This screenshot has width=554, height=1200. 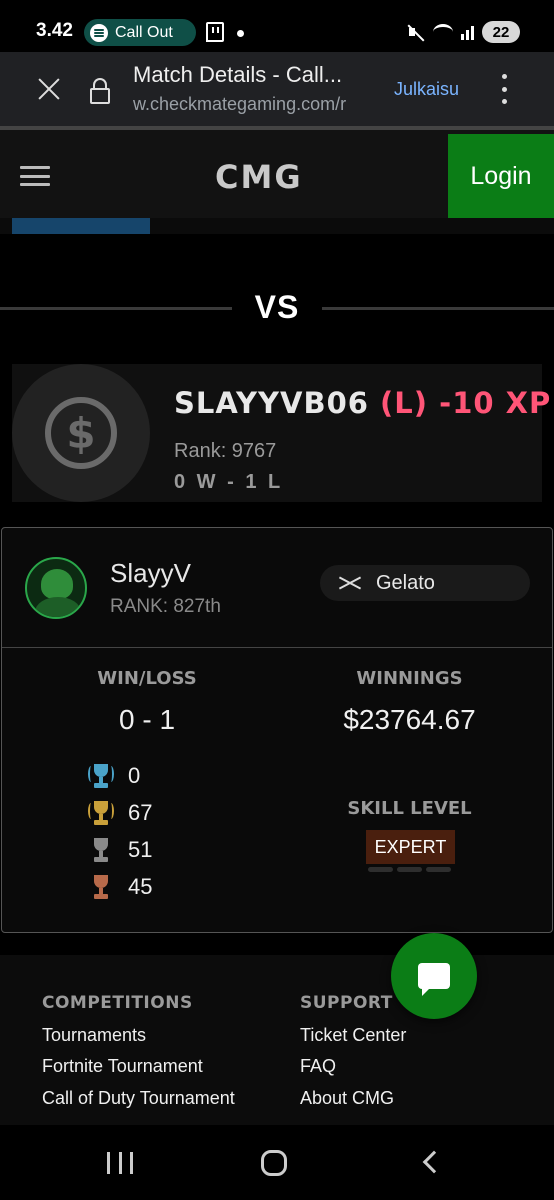 What do you see at coordinates (353, 1035) in the screenshot?
I see `footer-link-ticket-center: Ticket Center` at bounding box center [353, 1035].